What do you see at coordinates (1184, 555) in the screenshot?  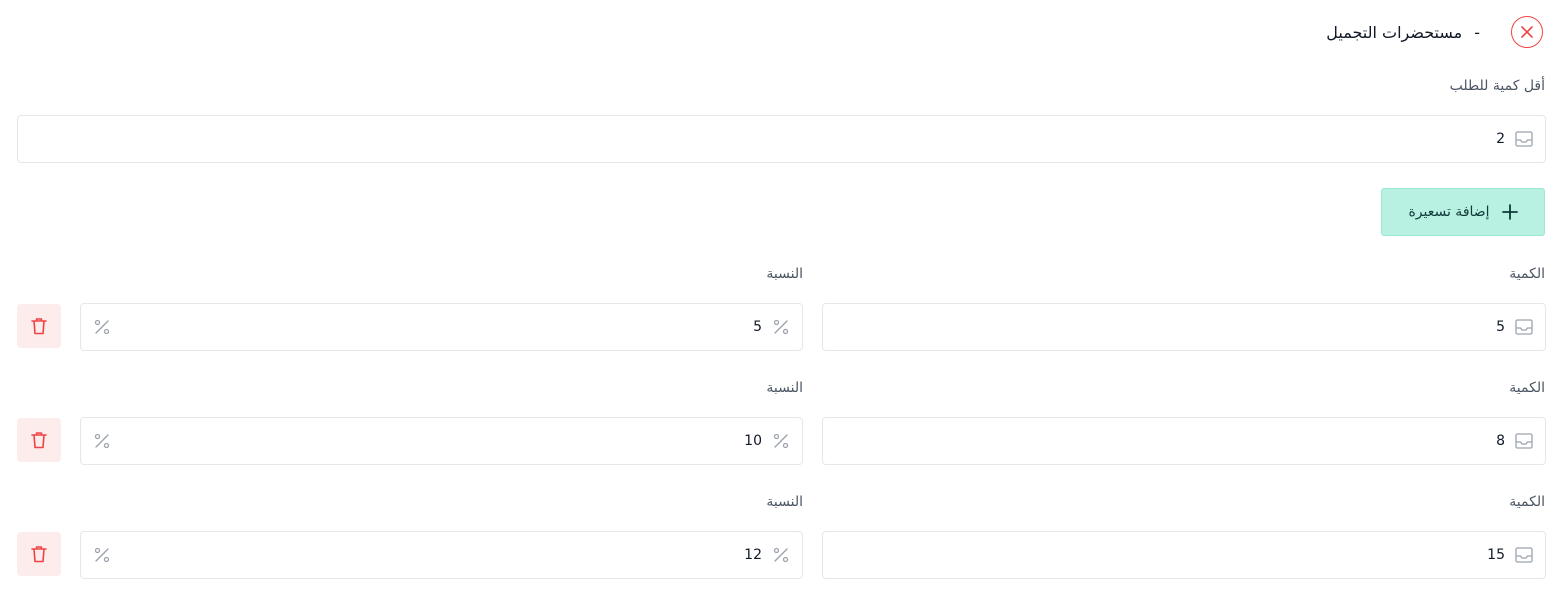 I see `quantity-field: 15` at bounding box center [1184, 555].